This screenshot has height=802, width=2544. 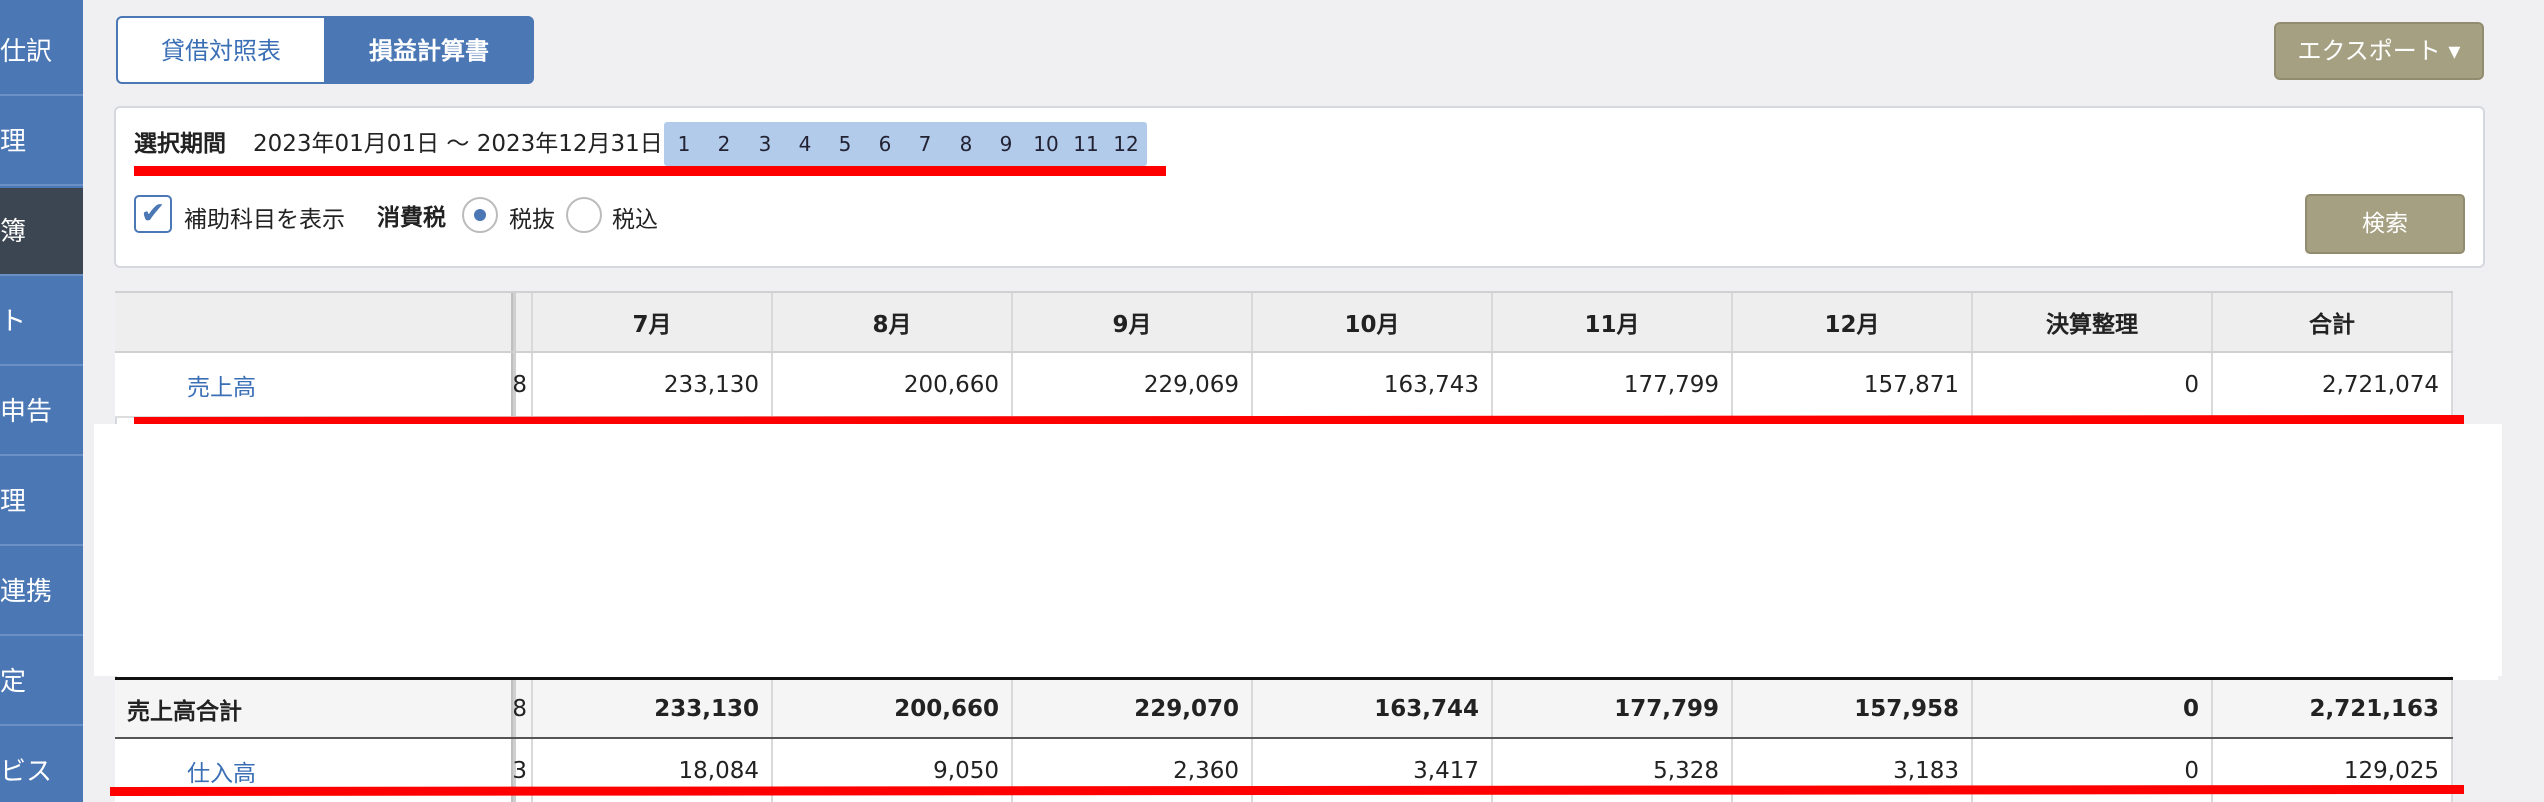 What do you see at coordinates (41, 412) in the screenshot?
I see `sidebar-item-tax-return: 申告` at bounding box center [41, 412].